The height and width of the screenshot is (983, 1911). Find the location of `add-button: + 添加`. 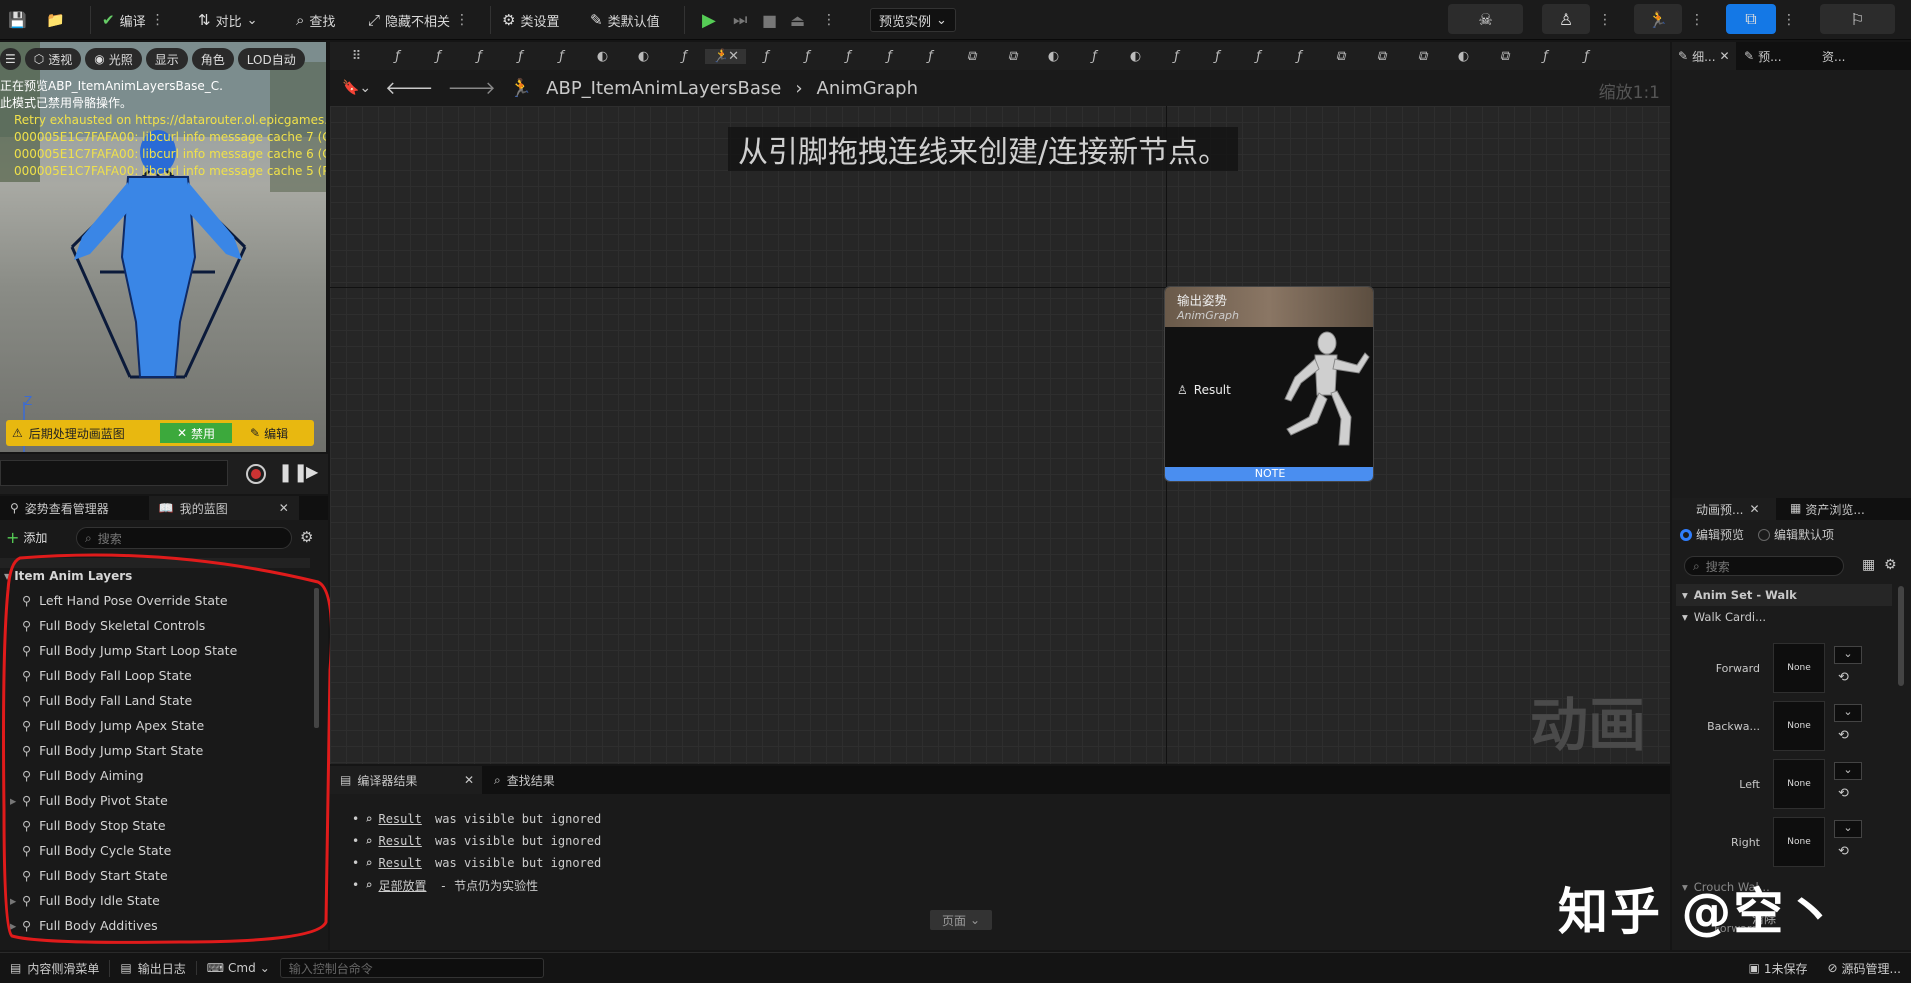

add-button: + 添加 is located at coordinates (26, 537).